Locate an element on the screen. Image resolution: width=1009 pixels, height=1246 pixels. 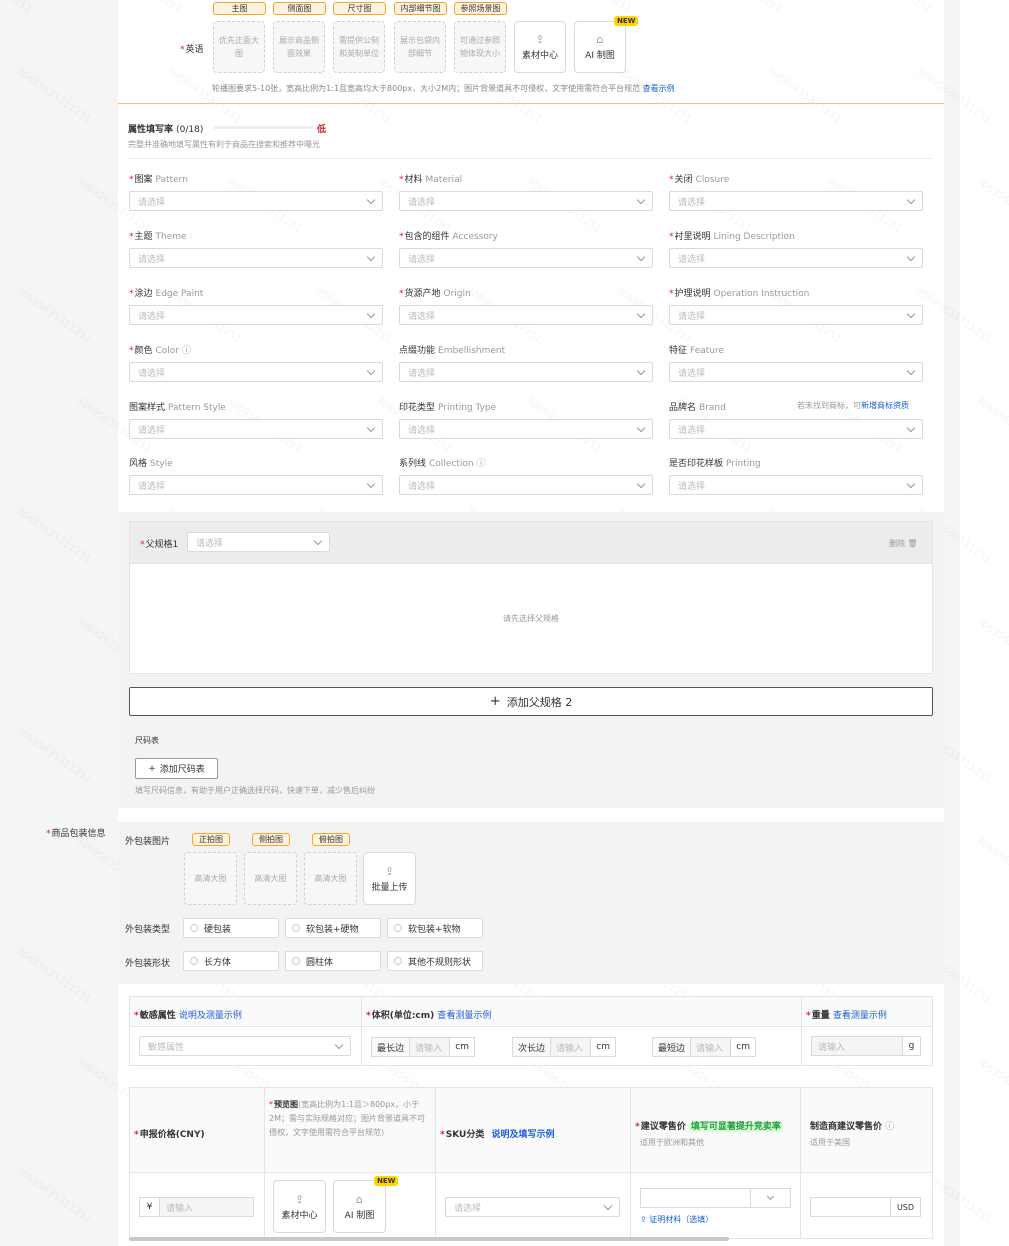
attribute-name-en: Material is located at coordinates (444, 180).